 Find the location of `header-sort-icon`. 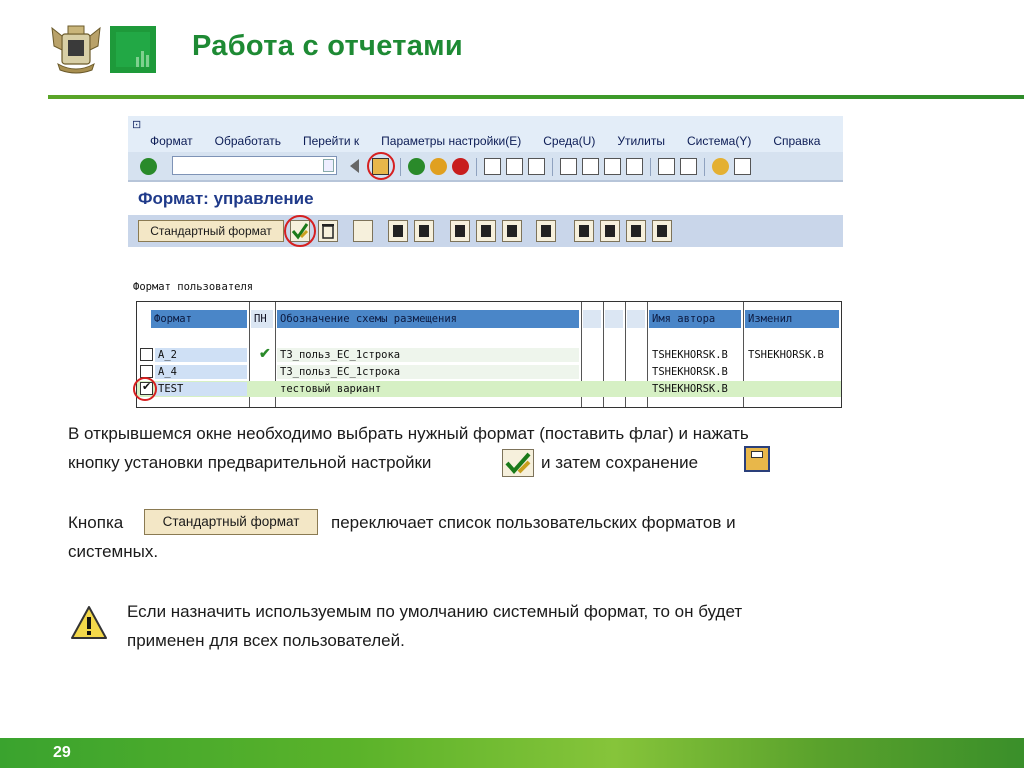

header-sort-icon is located at coordinates (614, 319).